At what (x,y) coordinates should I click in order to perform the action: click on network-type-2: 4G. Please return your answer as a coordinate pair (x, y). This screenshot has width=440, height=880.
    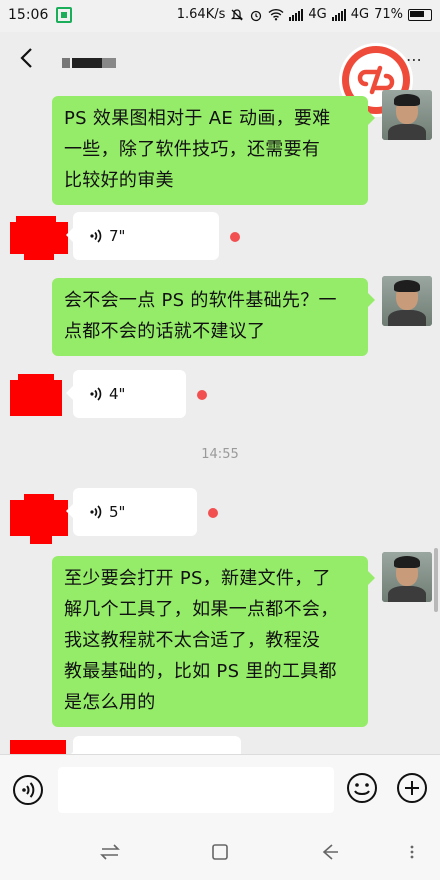
    Looking at the image, I should click on (360, 14).